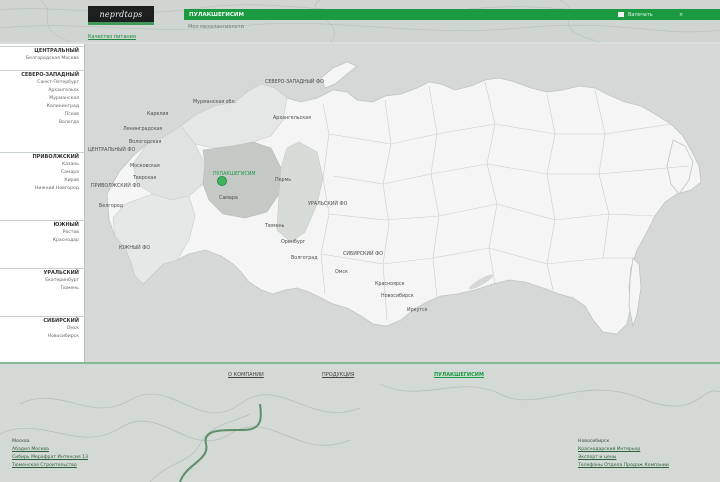 The image size is (720, 482). I want to click on page-subtitle: Мол мехалангиолоти, so click(216, 27).